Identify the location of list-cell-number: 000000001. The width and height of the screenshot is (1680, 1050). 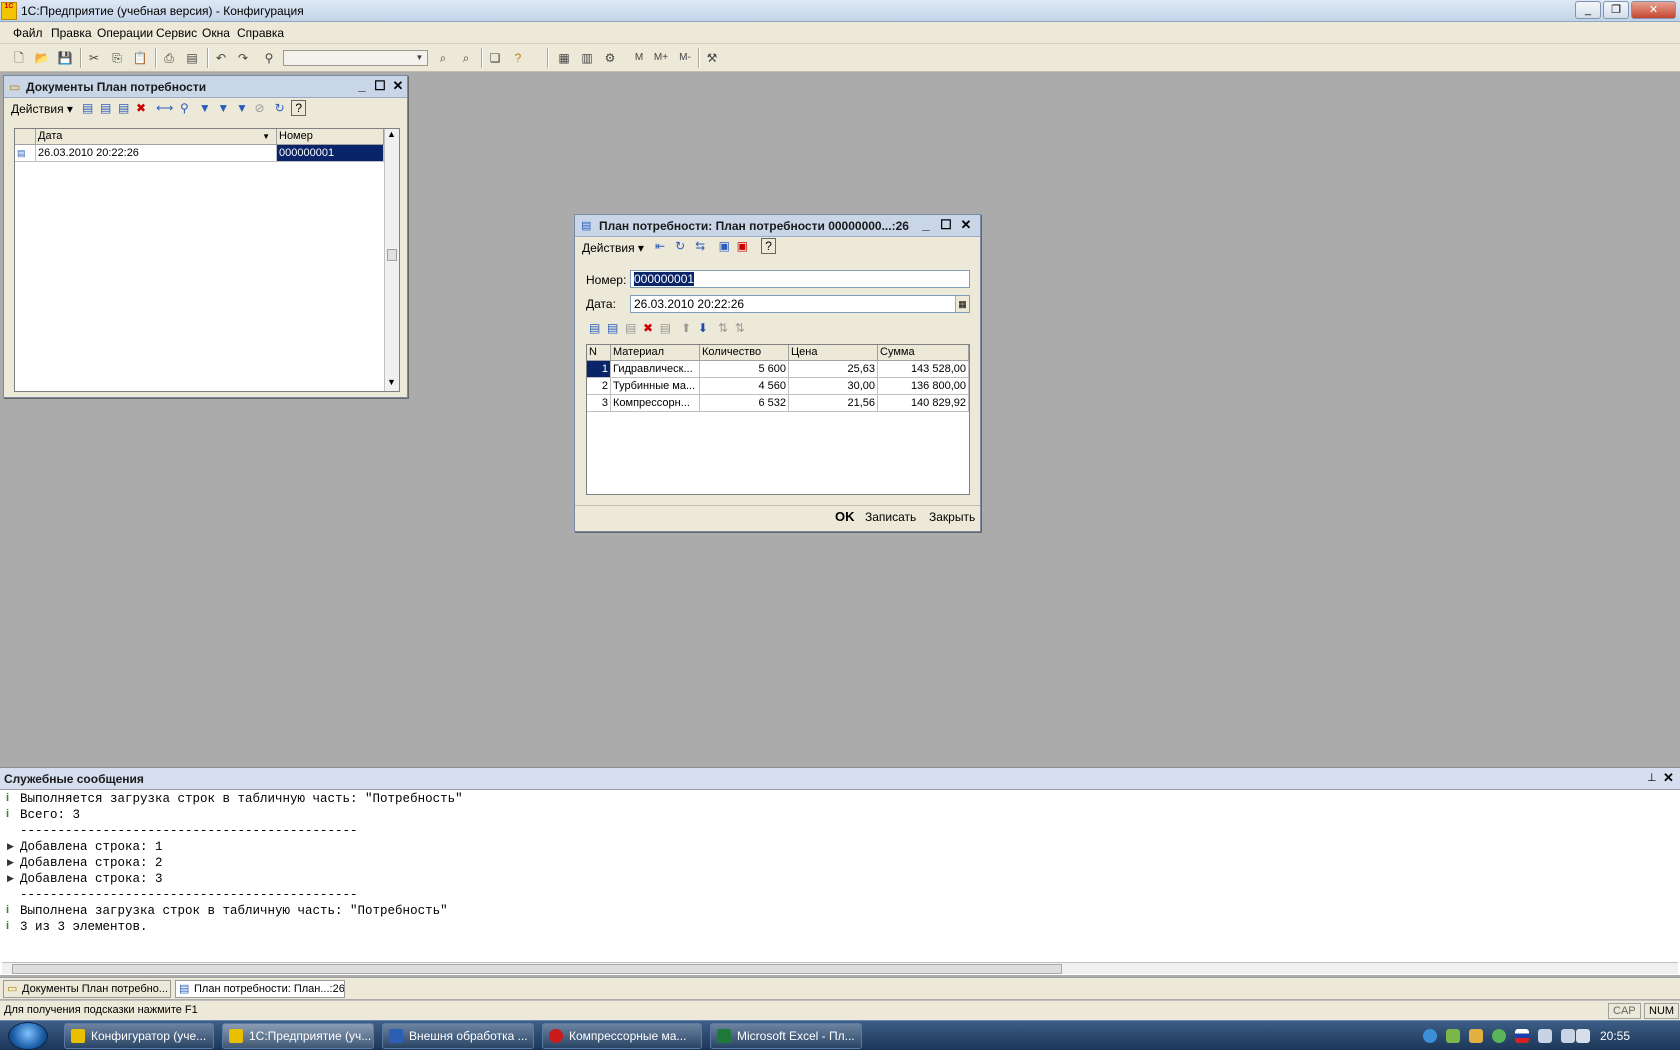
(330, 153).